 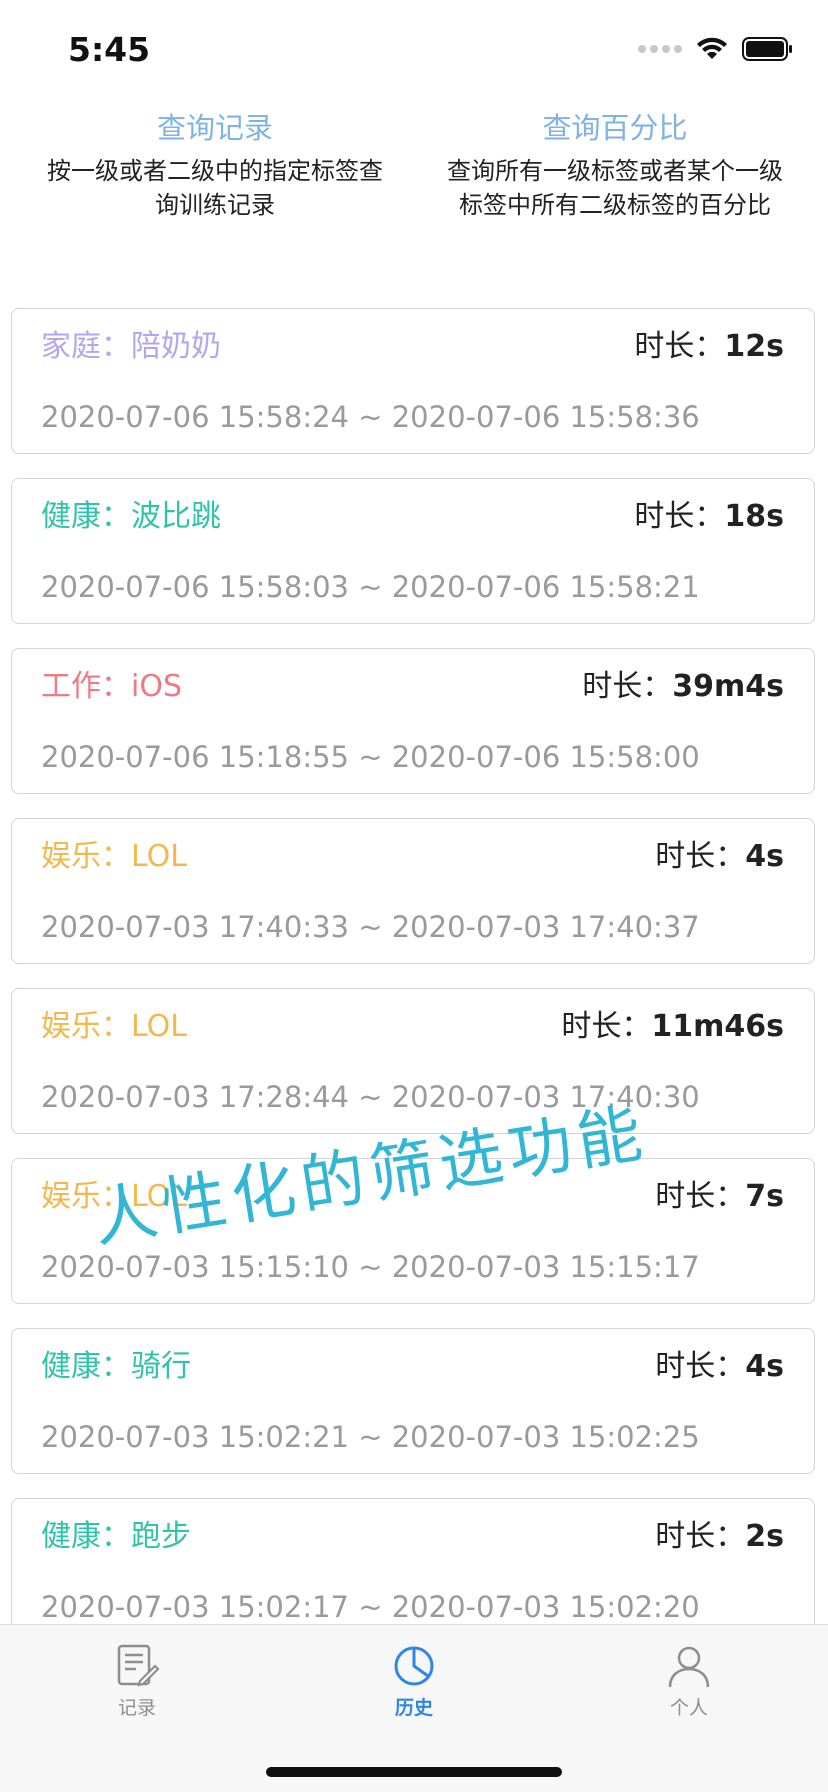 I want to click on battery-icon, so click(x=767, y=49).